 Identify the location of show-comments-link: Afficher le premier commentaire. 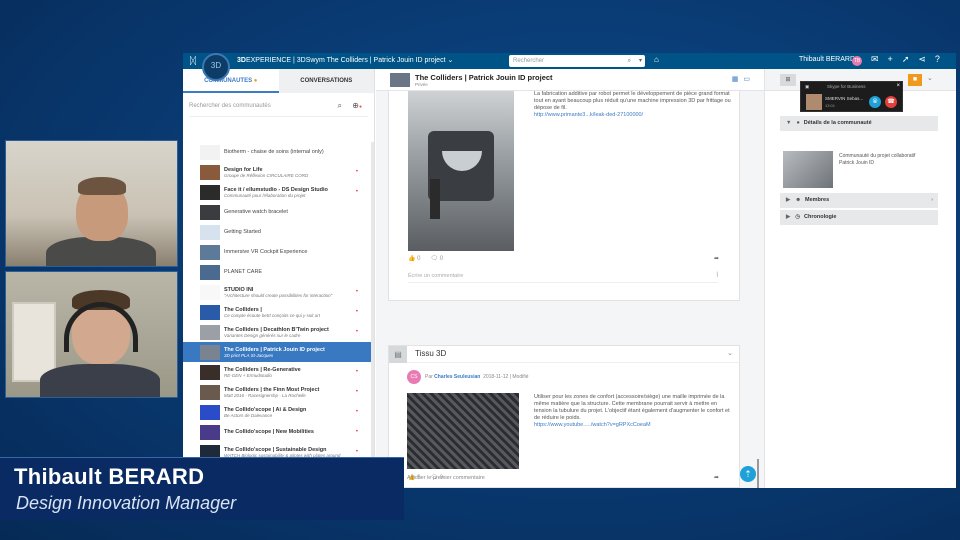
(446, 480).